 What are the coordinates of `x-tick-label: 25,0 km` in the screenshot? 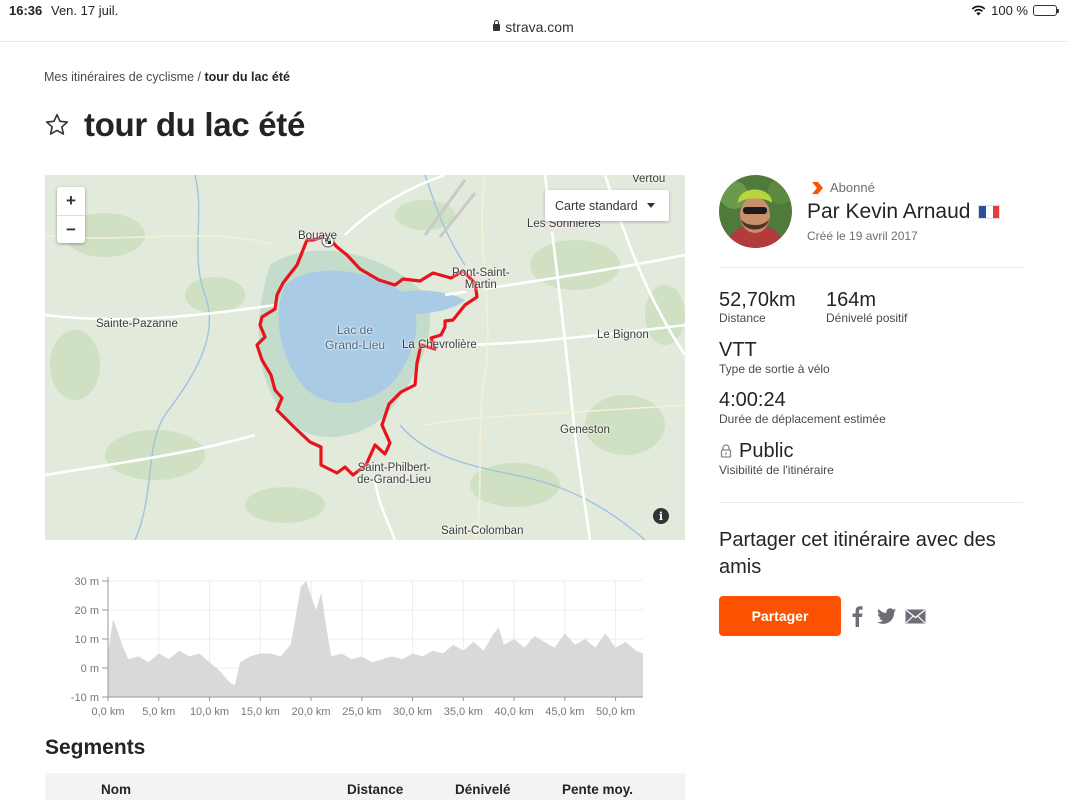 It's located at (361, 712).